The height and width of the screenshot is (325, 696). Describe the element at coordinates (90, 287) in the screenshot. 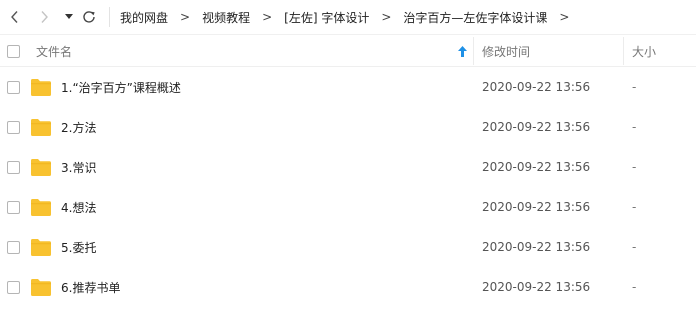

I see `file-name: 6.推荐书单` at that location.